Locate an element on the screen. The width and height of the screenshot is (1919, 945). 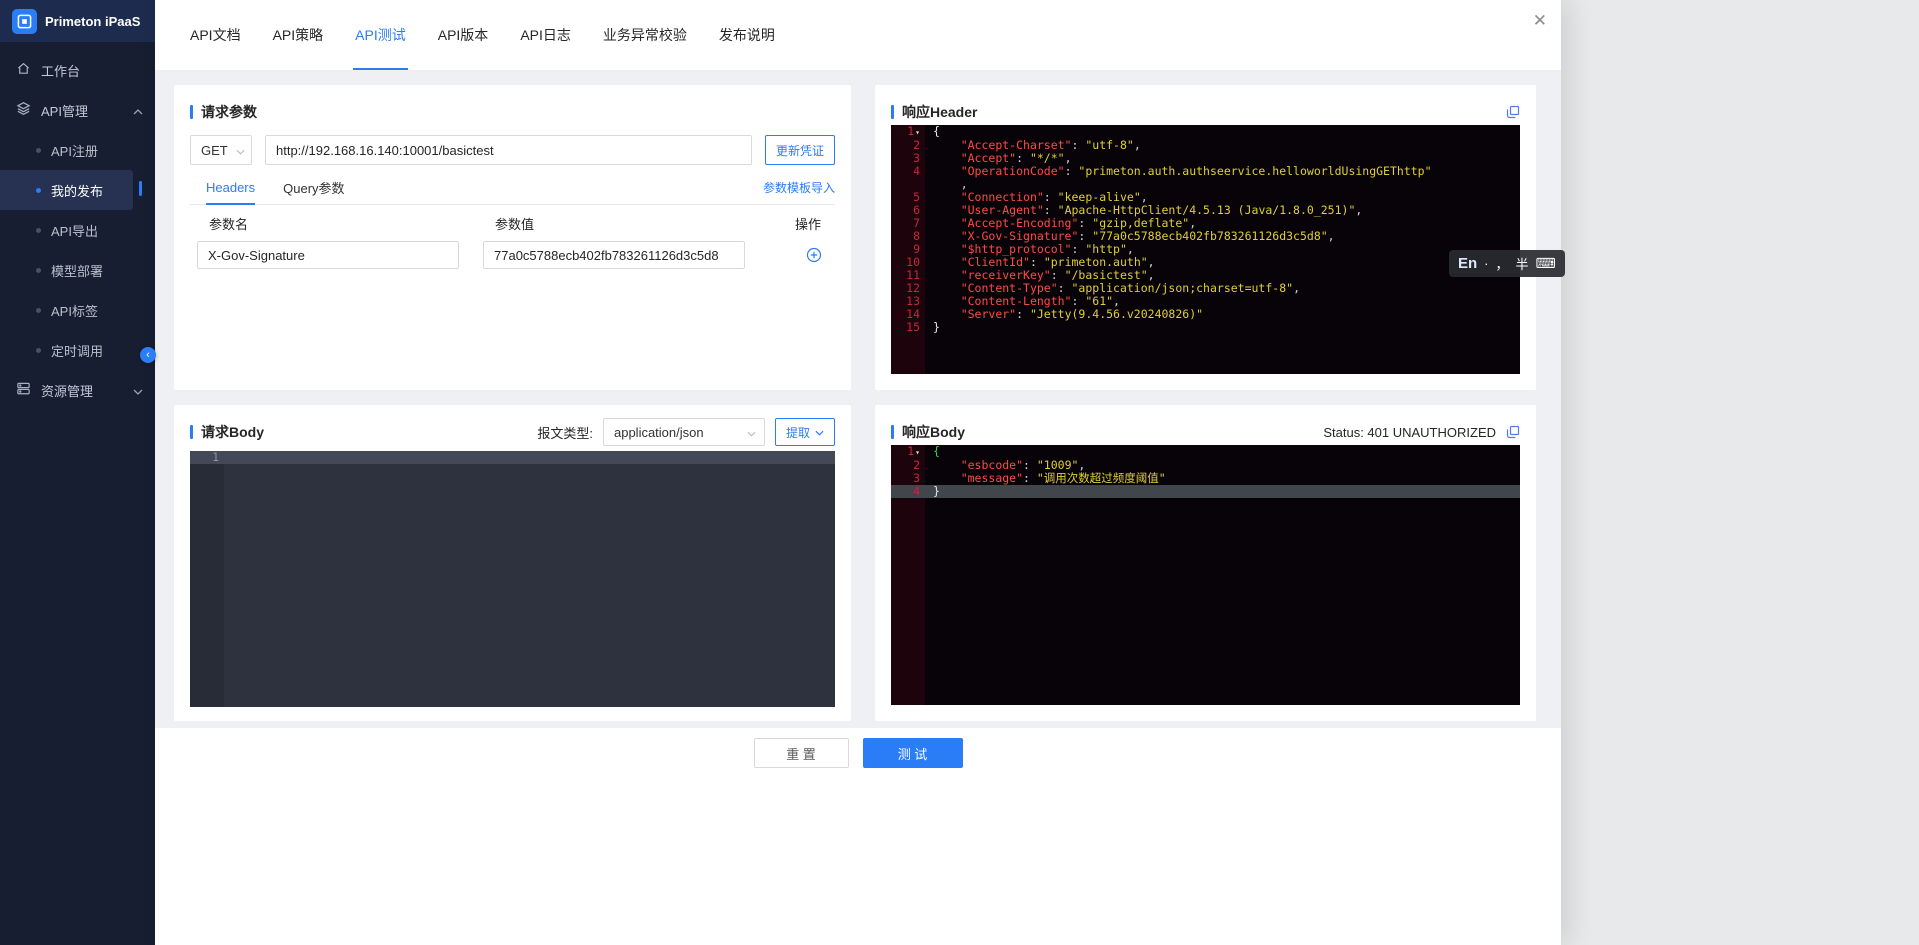
param-table-header: 参数名 参数值 操作 is located at coordinates (512, 223).